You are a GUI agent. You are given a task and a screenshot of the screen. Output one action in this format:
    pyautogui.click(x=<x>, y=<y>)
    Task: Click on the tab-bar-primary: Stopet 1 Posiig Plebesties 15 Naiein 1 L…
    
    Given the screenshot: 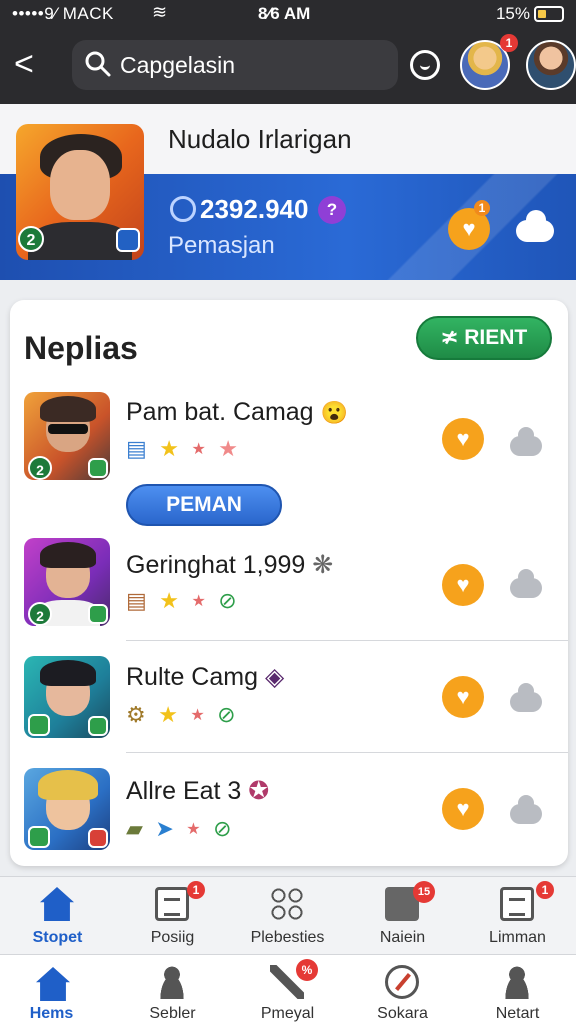 What is the action you would take?
    pyautogui.click(x=288, y=915)
    